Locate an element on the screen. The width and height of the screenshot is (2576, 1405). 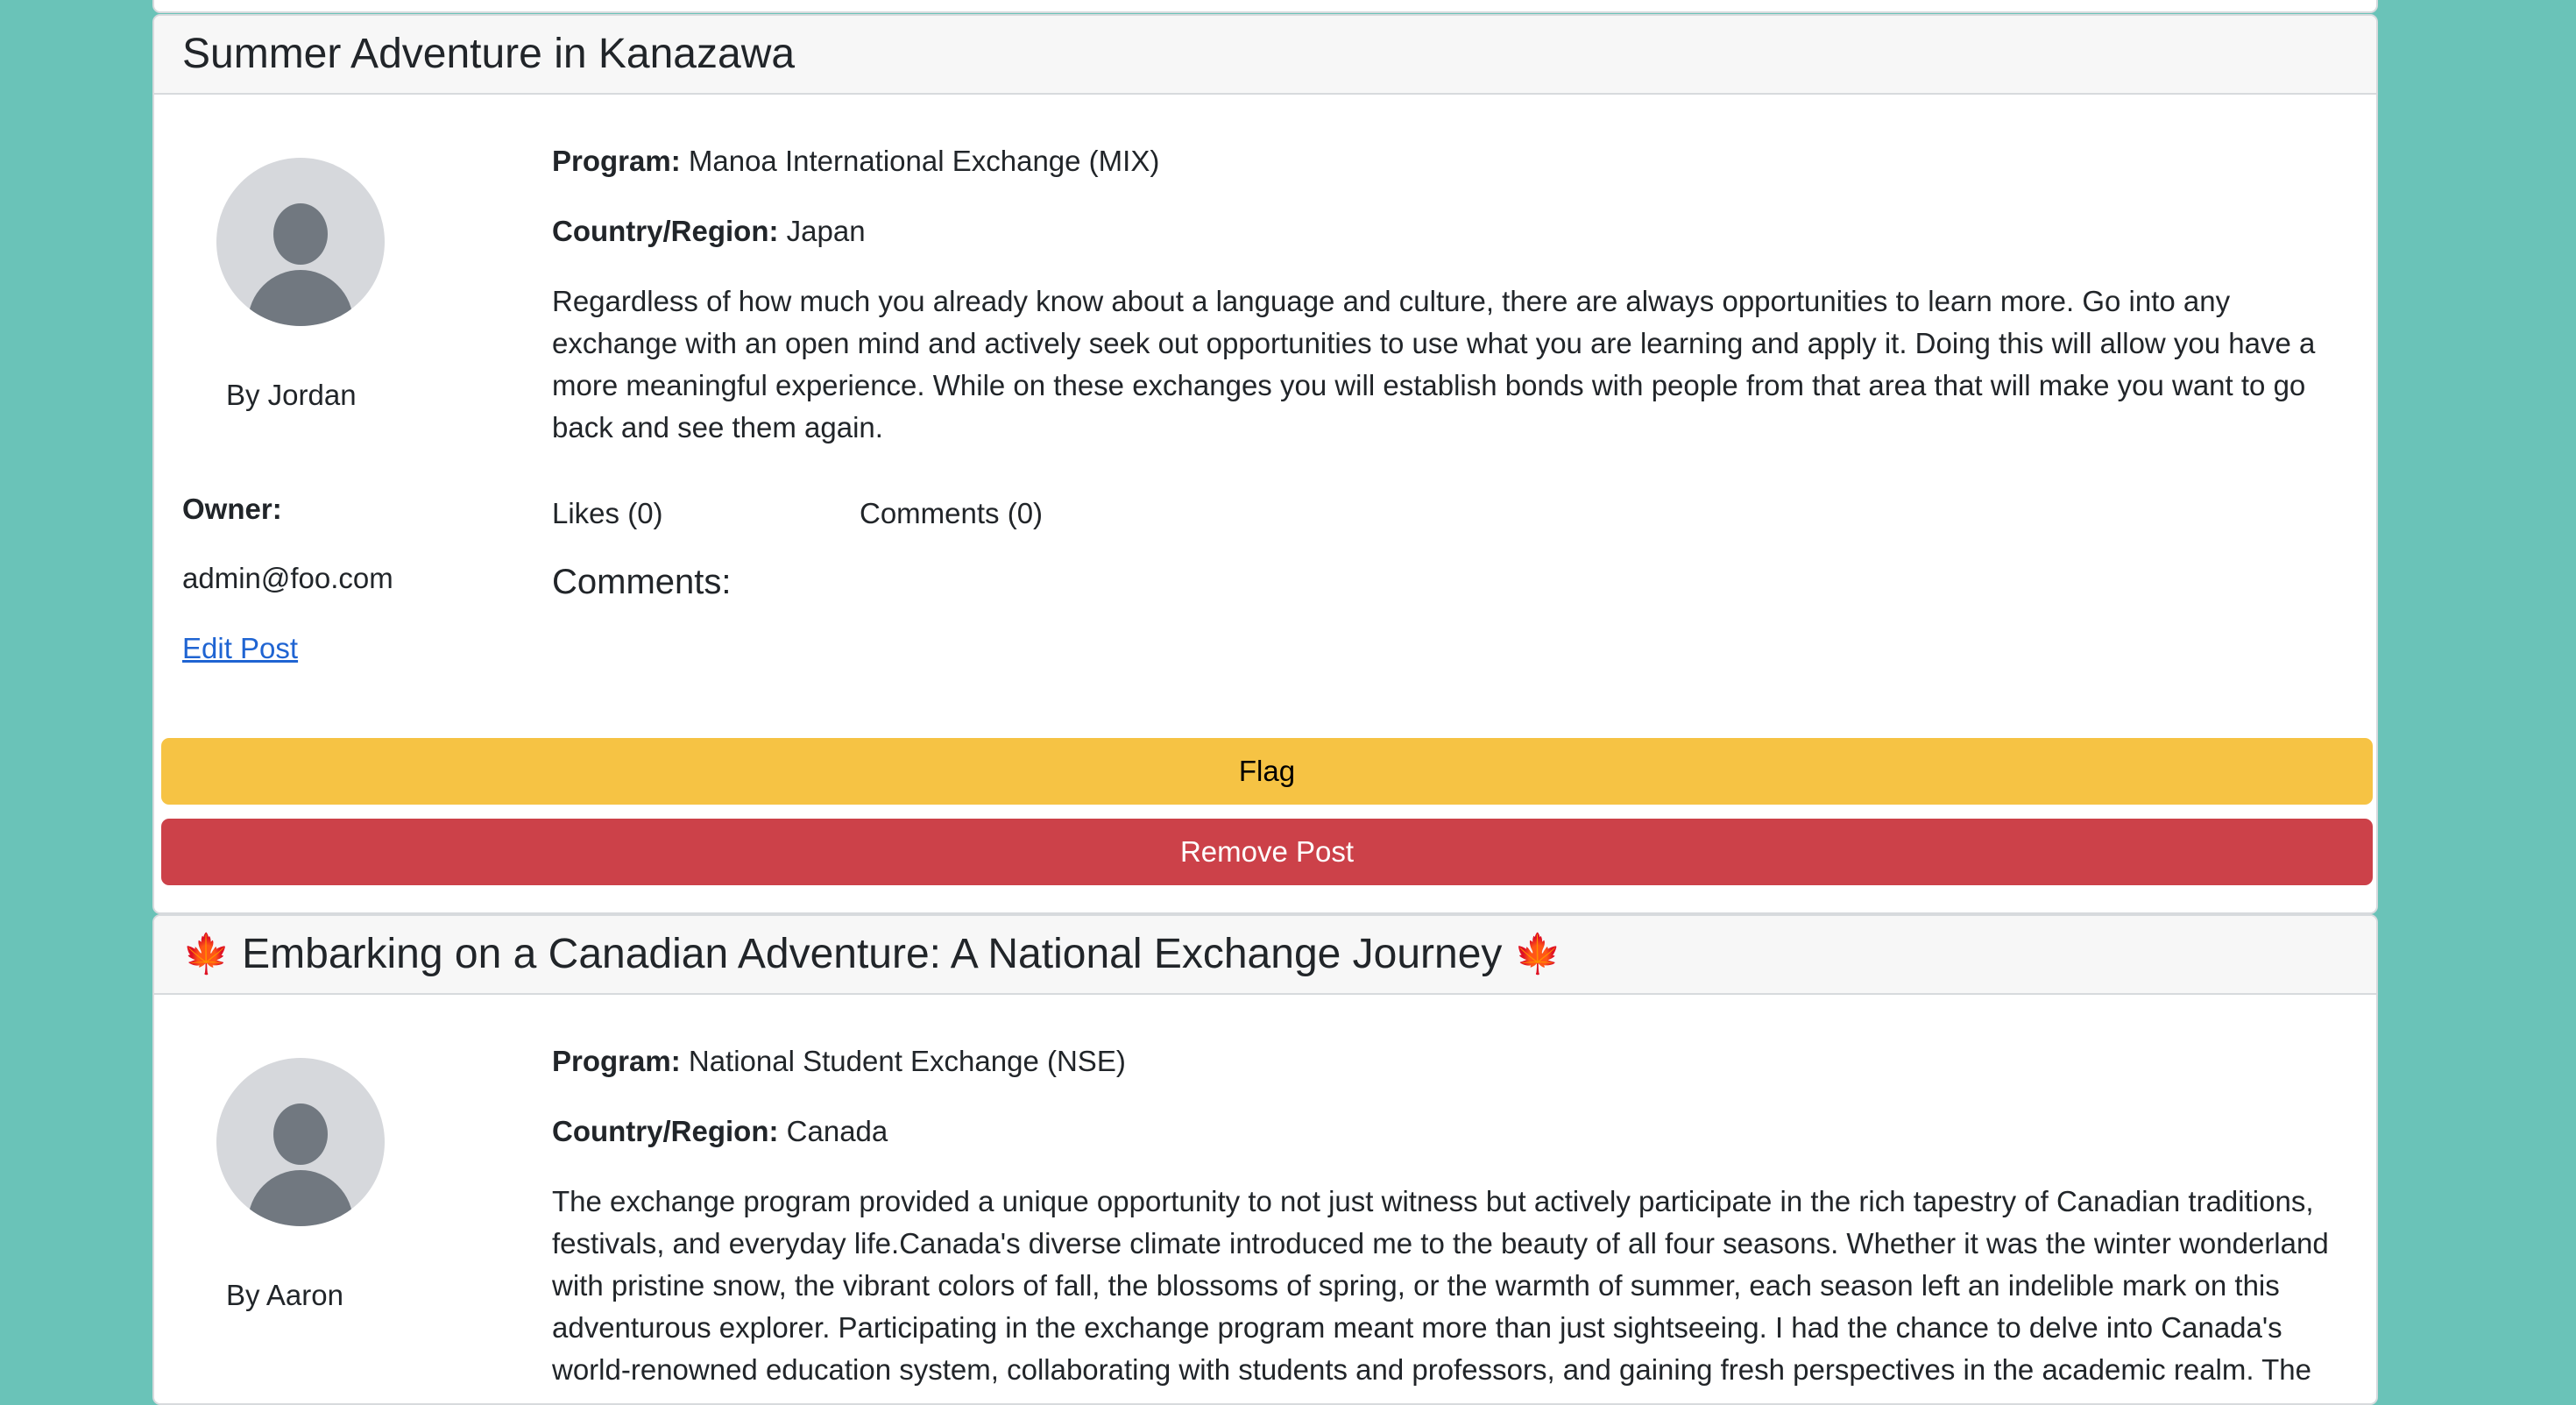
likes-button: Likes (0) is located at coordinates (607, 513).